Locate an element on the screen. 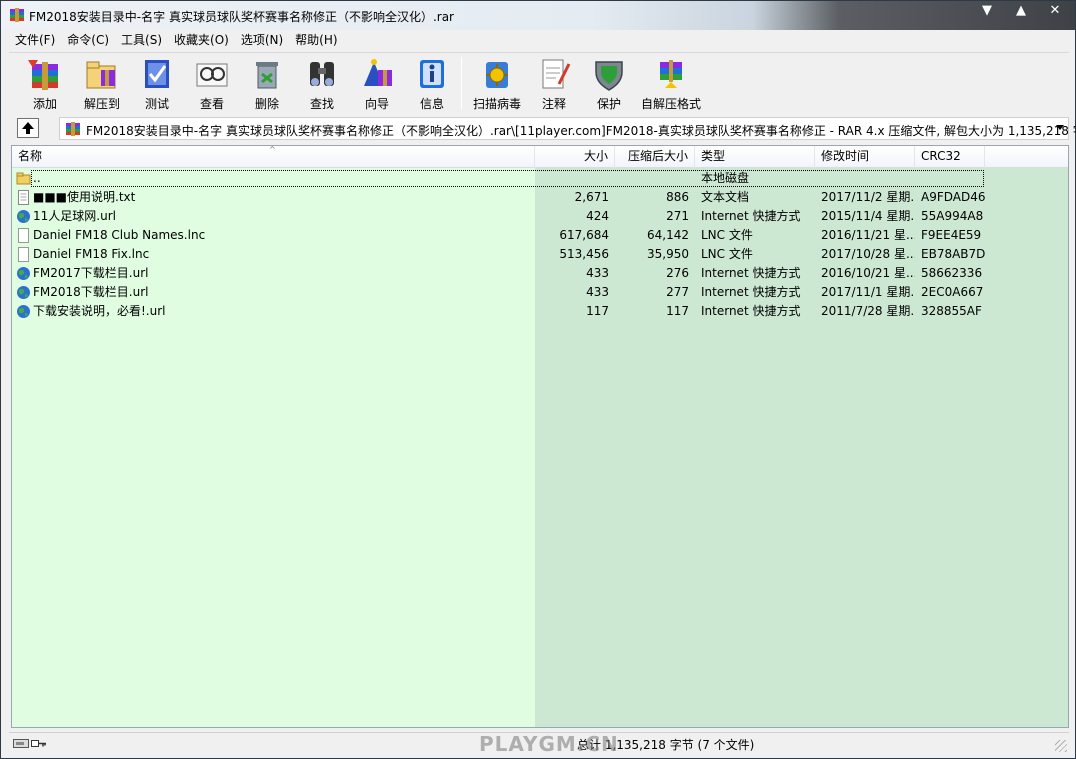 This screenshot has width=1076, height=759. wizard-label: 向导 is located at coordinates (376, 104).